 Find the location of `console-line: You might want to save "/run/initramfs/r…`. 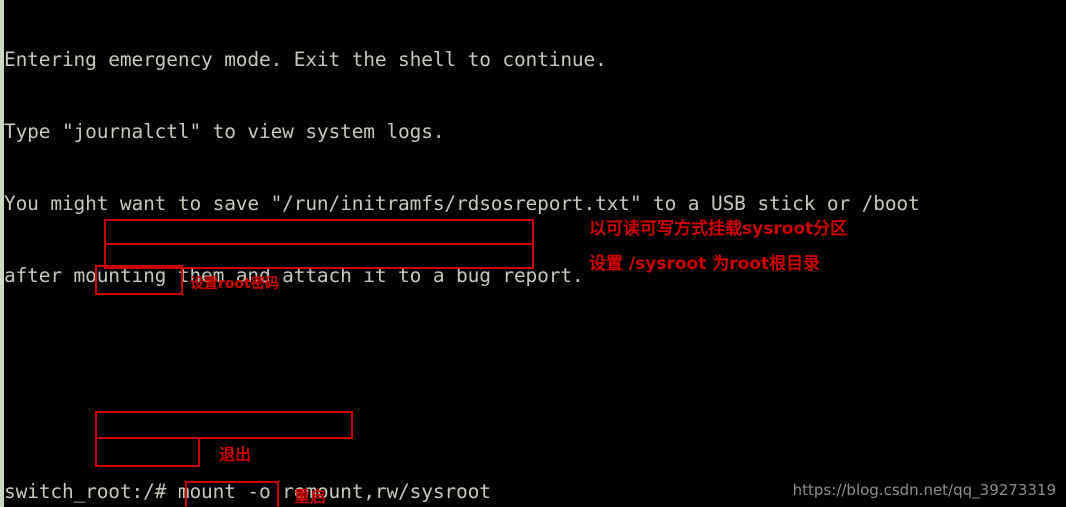

console-line: You might want to save "/run/initramfs/r… is located at coordinates (462, 203).